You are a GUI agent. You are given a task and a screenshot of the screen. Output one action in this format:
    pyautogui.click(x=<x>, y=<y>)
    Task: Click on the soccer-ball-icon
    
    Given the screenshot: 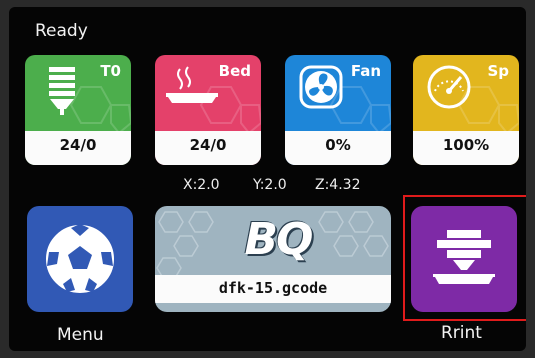 What is the action you would take?
    pyautogui.click(x=80, y=259)
    